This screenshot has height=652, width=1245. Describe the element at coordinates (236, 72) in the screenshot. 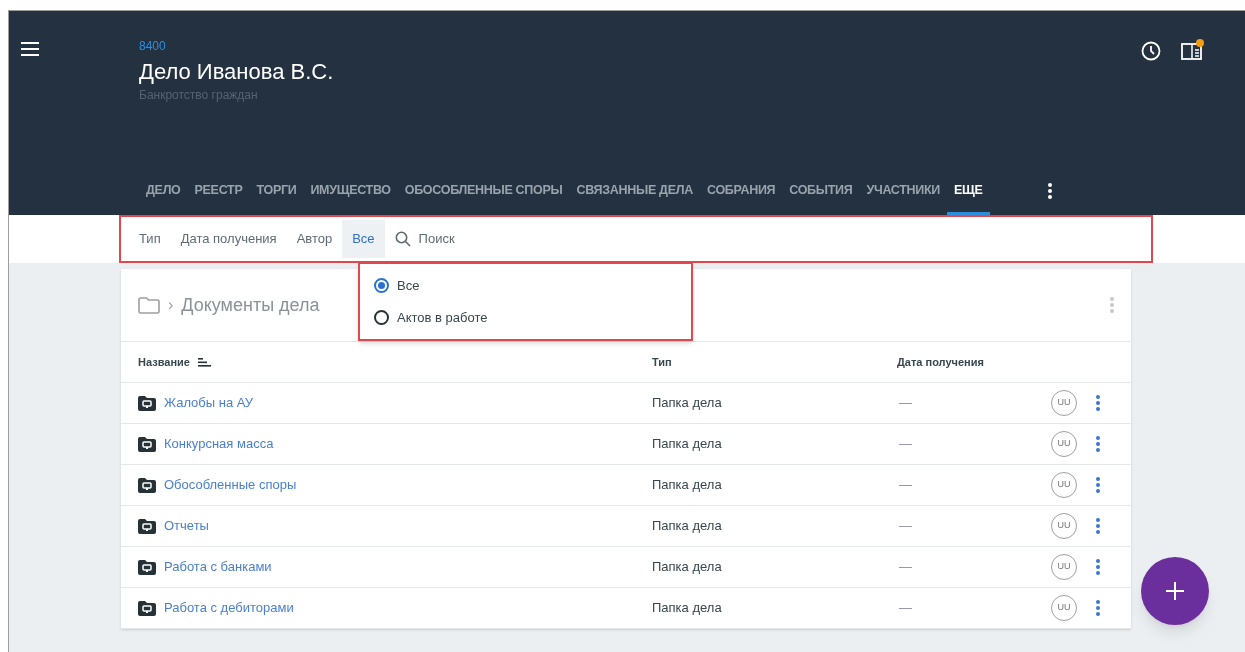

I see `case-title: Дело Иванова В.С.` at that location.